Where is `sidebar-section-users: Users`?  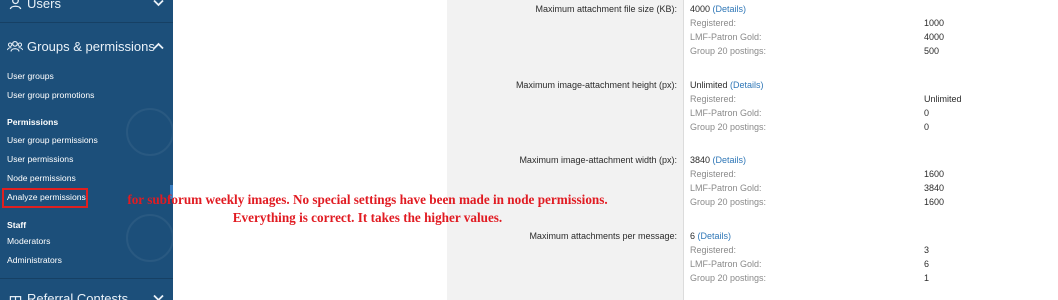
sidebar-section-users: Users is located at coordinates (86, 8).